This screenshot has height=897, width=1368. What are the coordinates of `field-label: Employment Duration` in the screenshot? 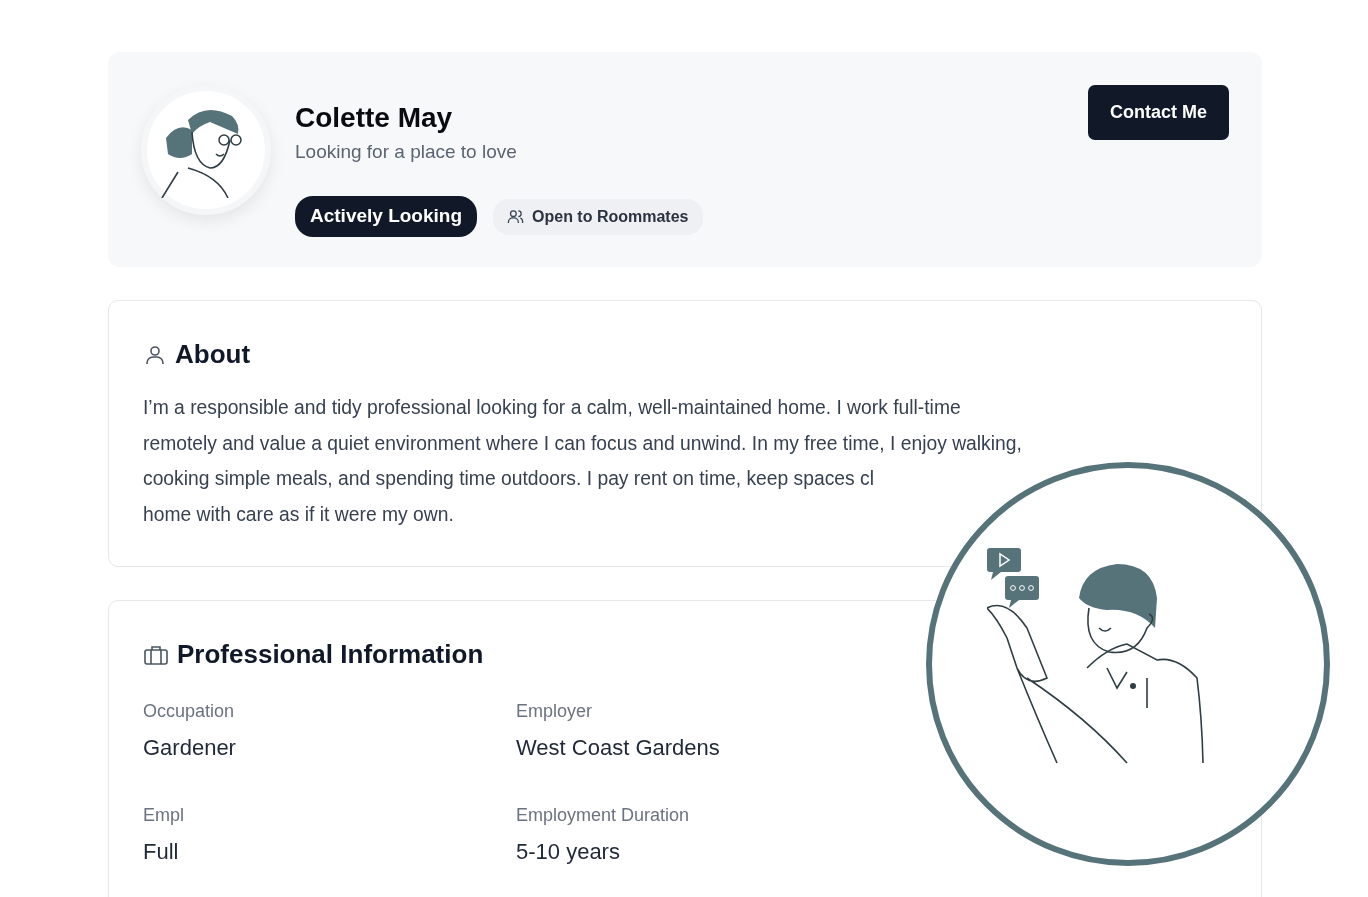 It's located at (603, 815).